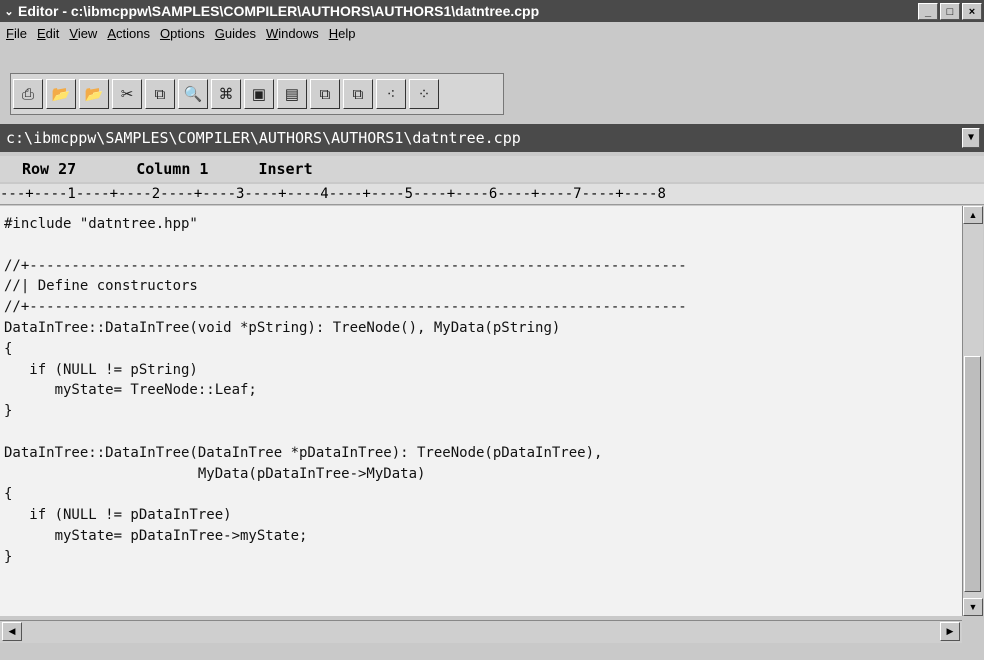 This screenshot has width=984, height=660. I want to click on menu-options: Options, so click(182, 33).